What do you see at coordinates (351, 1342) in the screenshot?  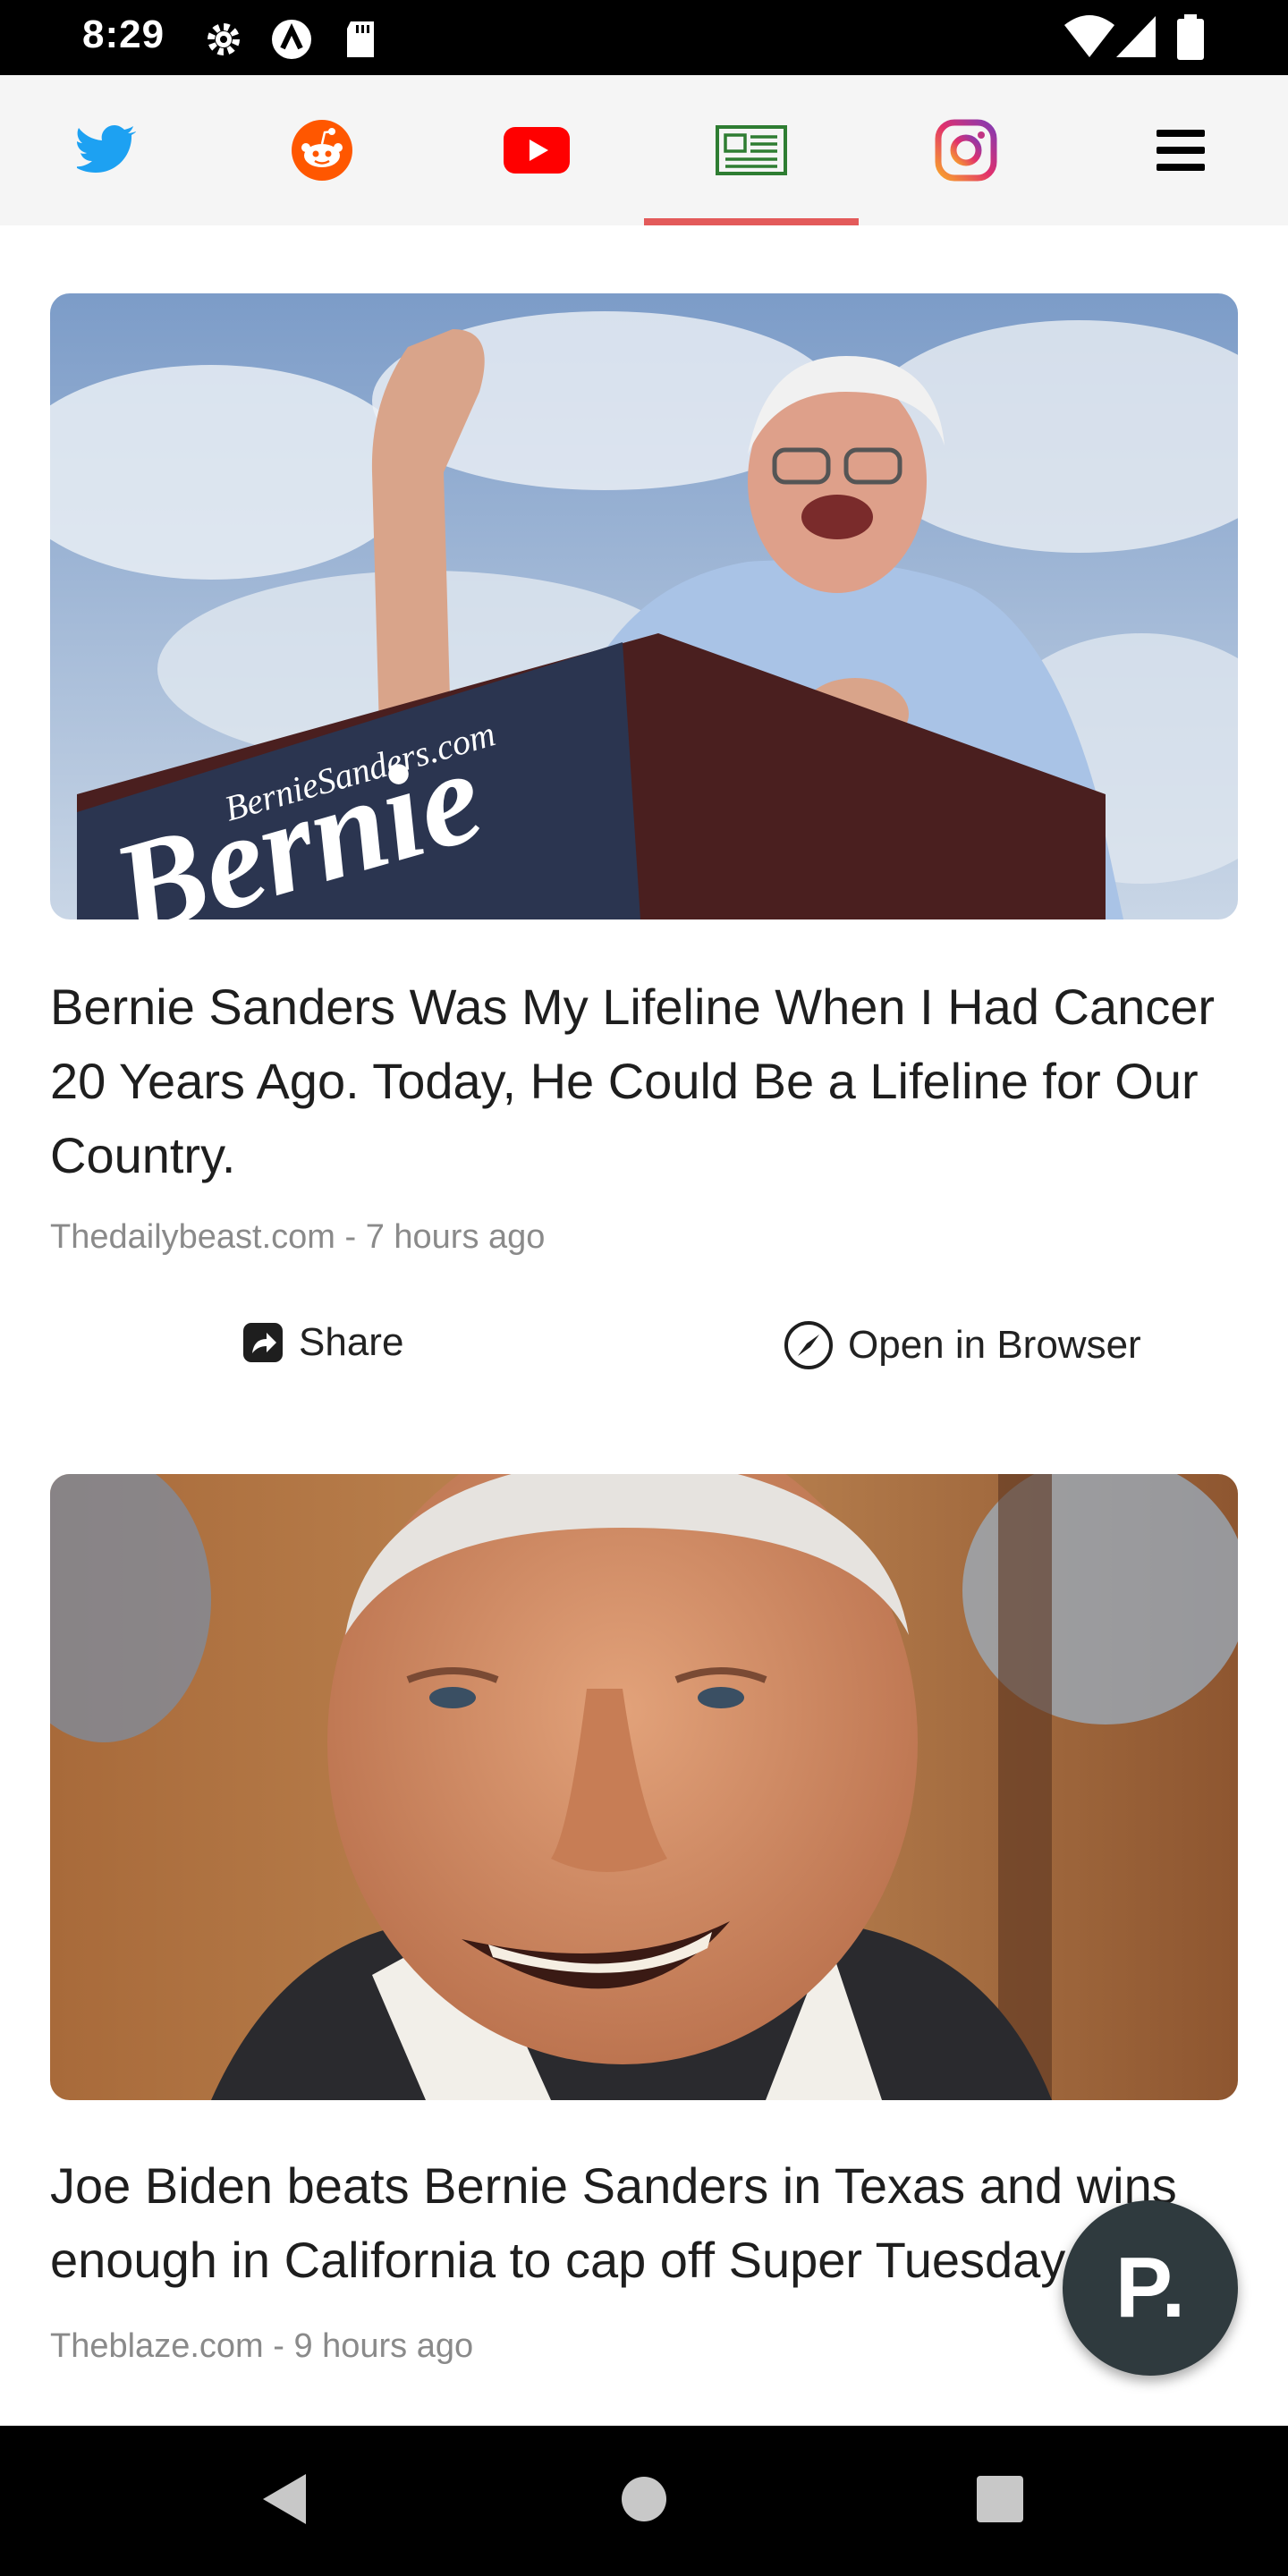 I see `share-label: Share` at bounding box center [351, 1342].